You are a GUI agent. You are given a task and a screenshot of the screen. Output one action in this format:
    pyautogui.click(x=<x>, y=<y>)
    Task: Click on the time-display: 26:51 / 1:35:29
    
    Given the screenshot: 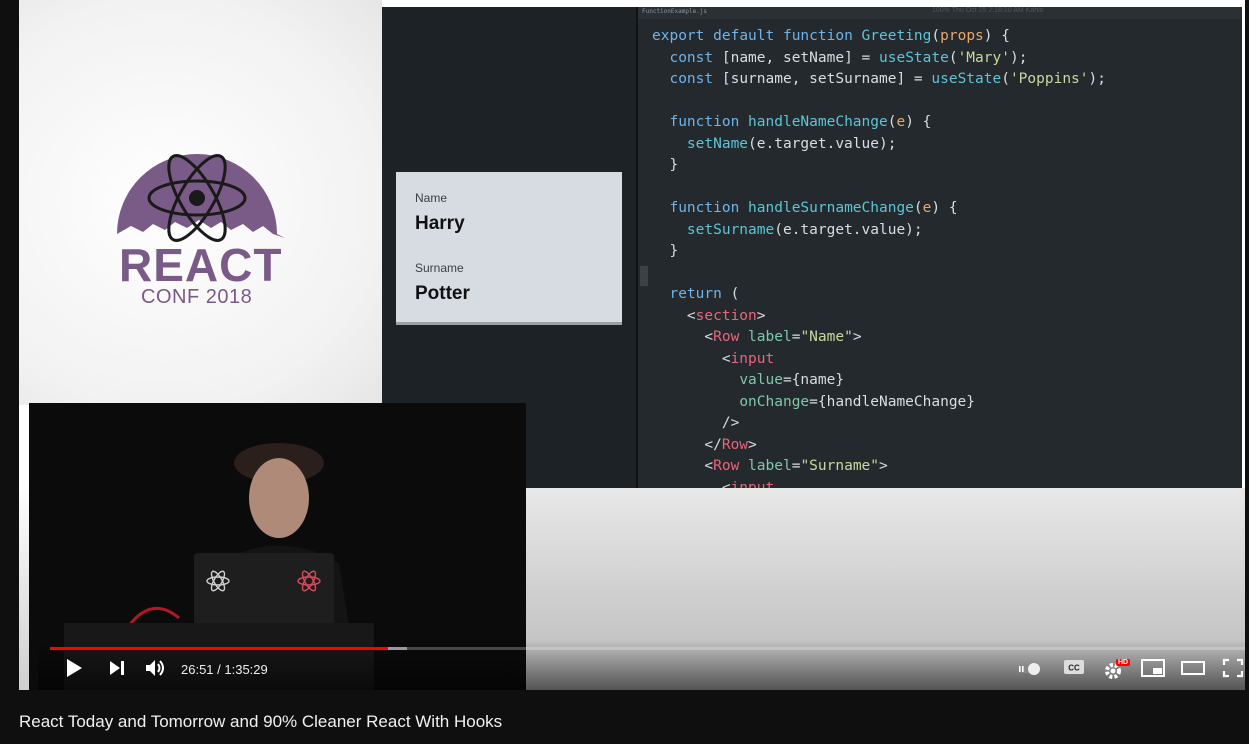 What is the action you would take?
    pyautogui.click(x=224, y=669)
    